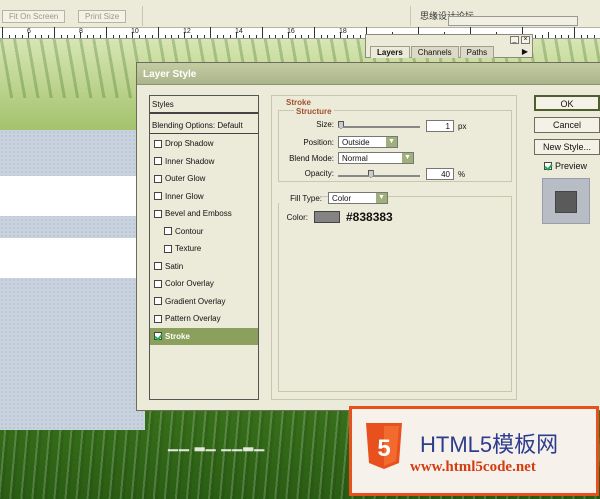 This screenshot has height=499, width=600. Describe the element at coordinates (327, 217) in the screenshot. I see `color-swatch` at that location.